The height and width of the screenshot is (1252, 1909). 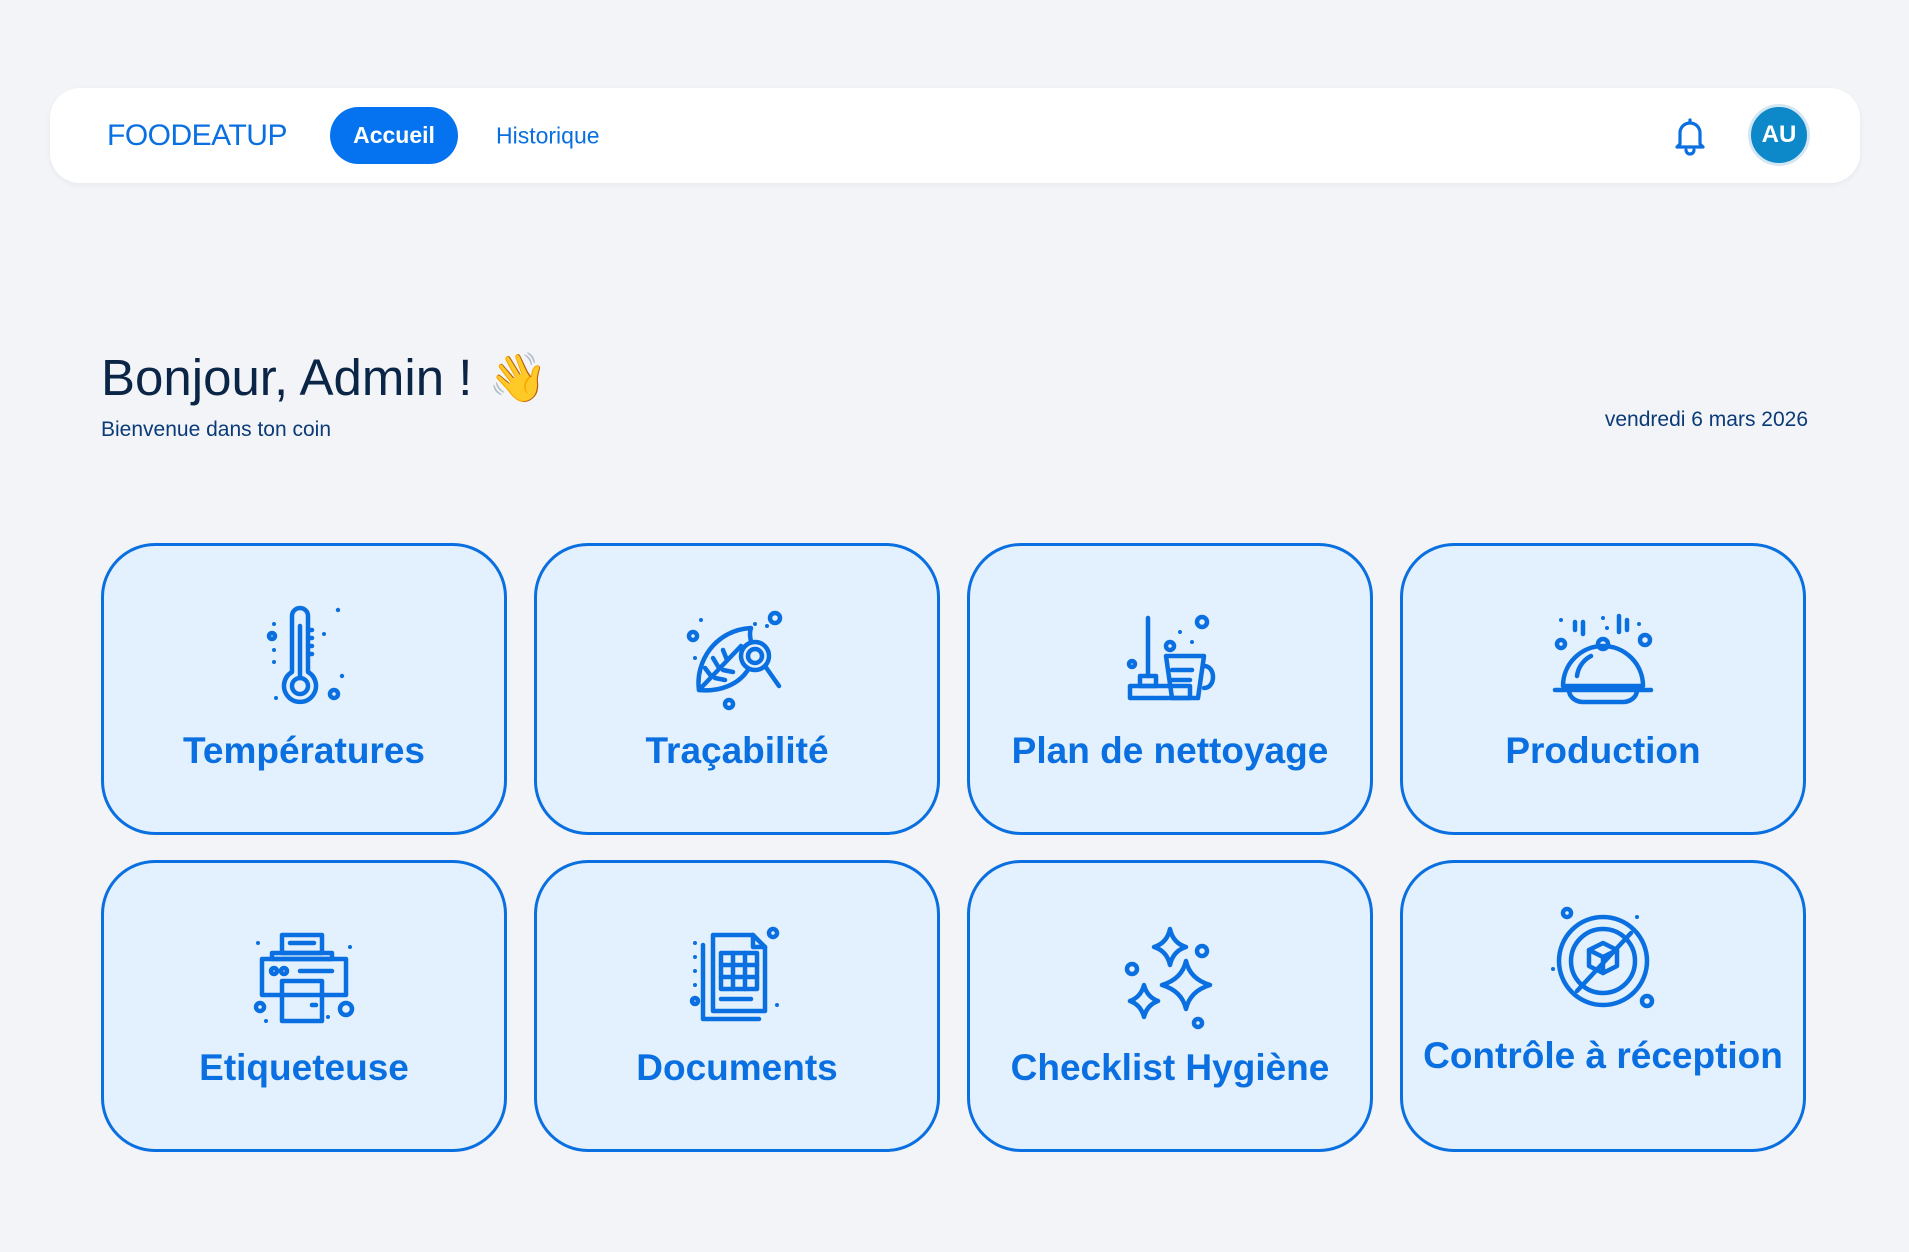 I want to click on package-inspection-icon, so click(x=1603, y=968).